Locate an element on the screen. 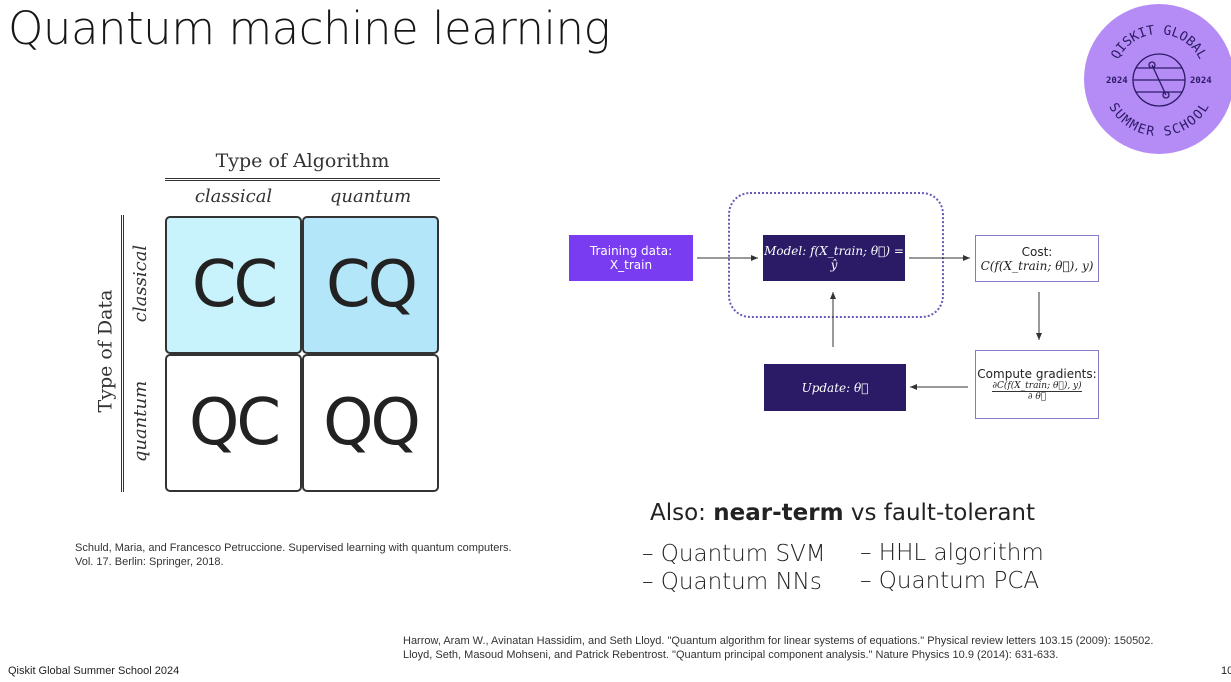 The image size is (1231, 682). also-line: Also: near-term vs fault-tolerant is located at coordinates (842, 513).